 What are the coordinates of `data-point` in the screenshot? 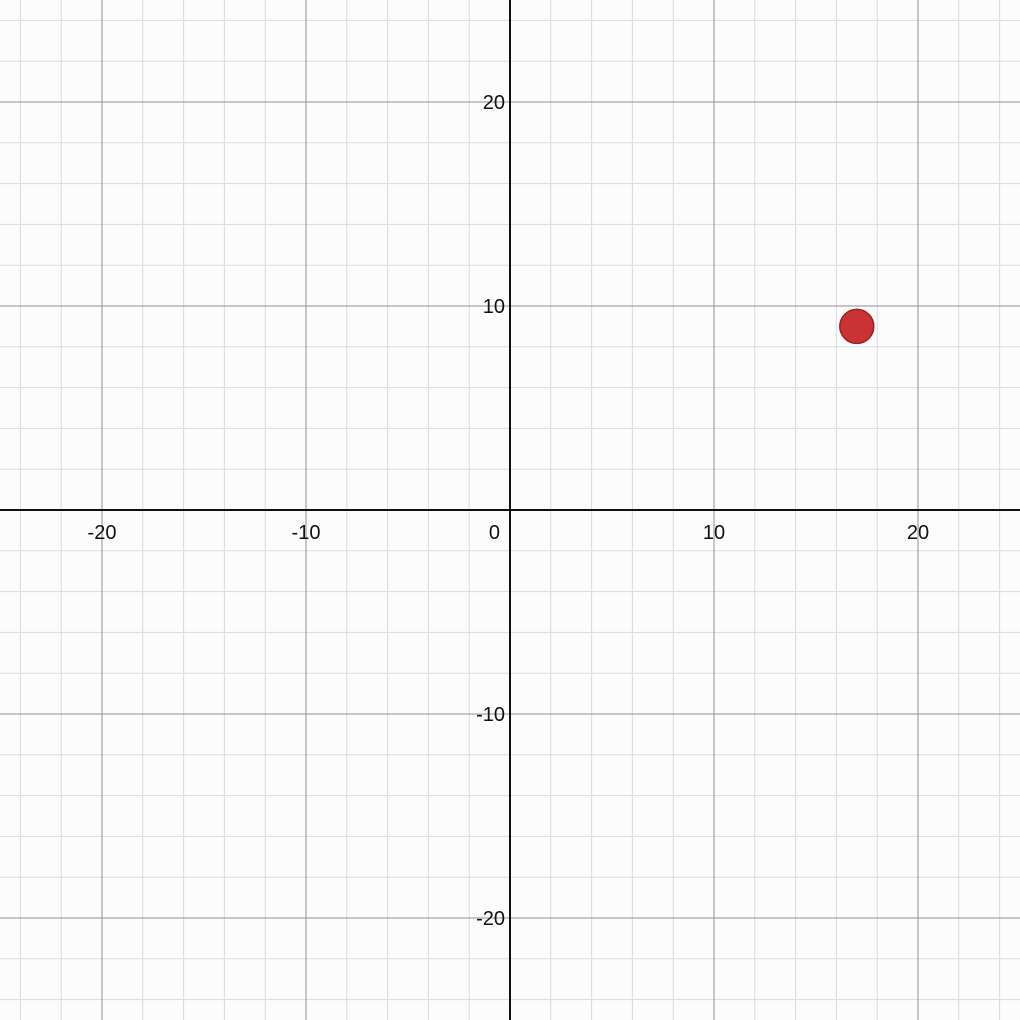 It's located at (857, 326).